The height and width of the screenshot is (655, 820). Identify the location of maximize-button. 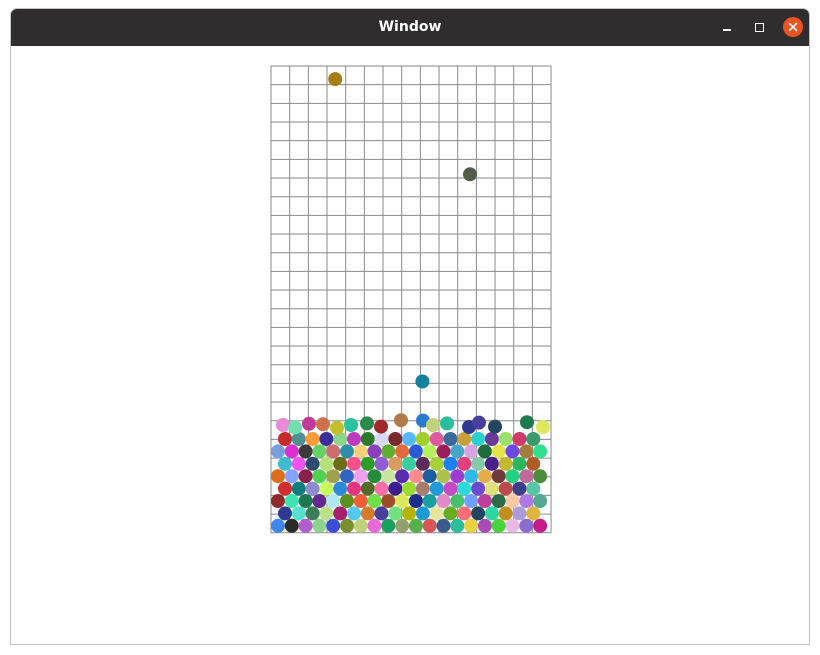
(759, 27).